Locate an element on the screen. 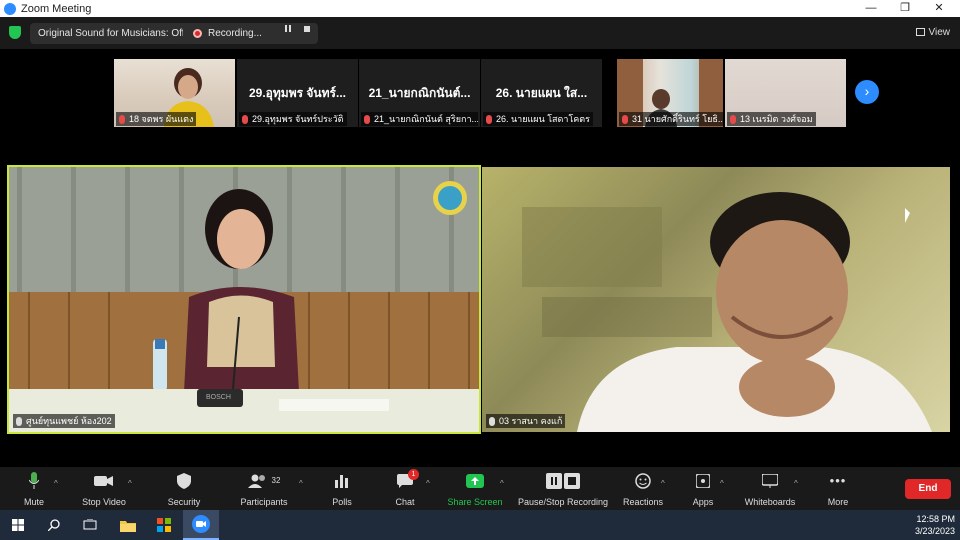 Image resolution: width=960 pixels, height=540 pixels. whiteboards-options-caret-icon: ^ is located at coordinates (796, 483).